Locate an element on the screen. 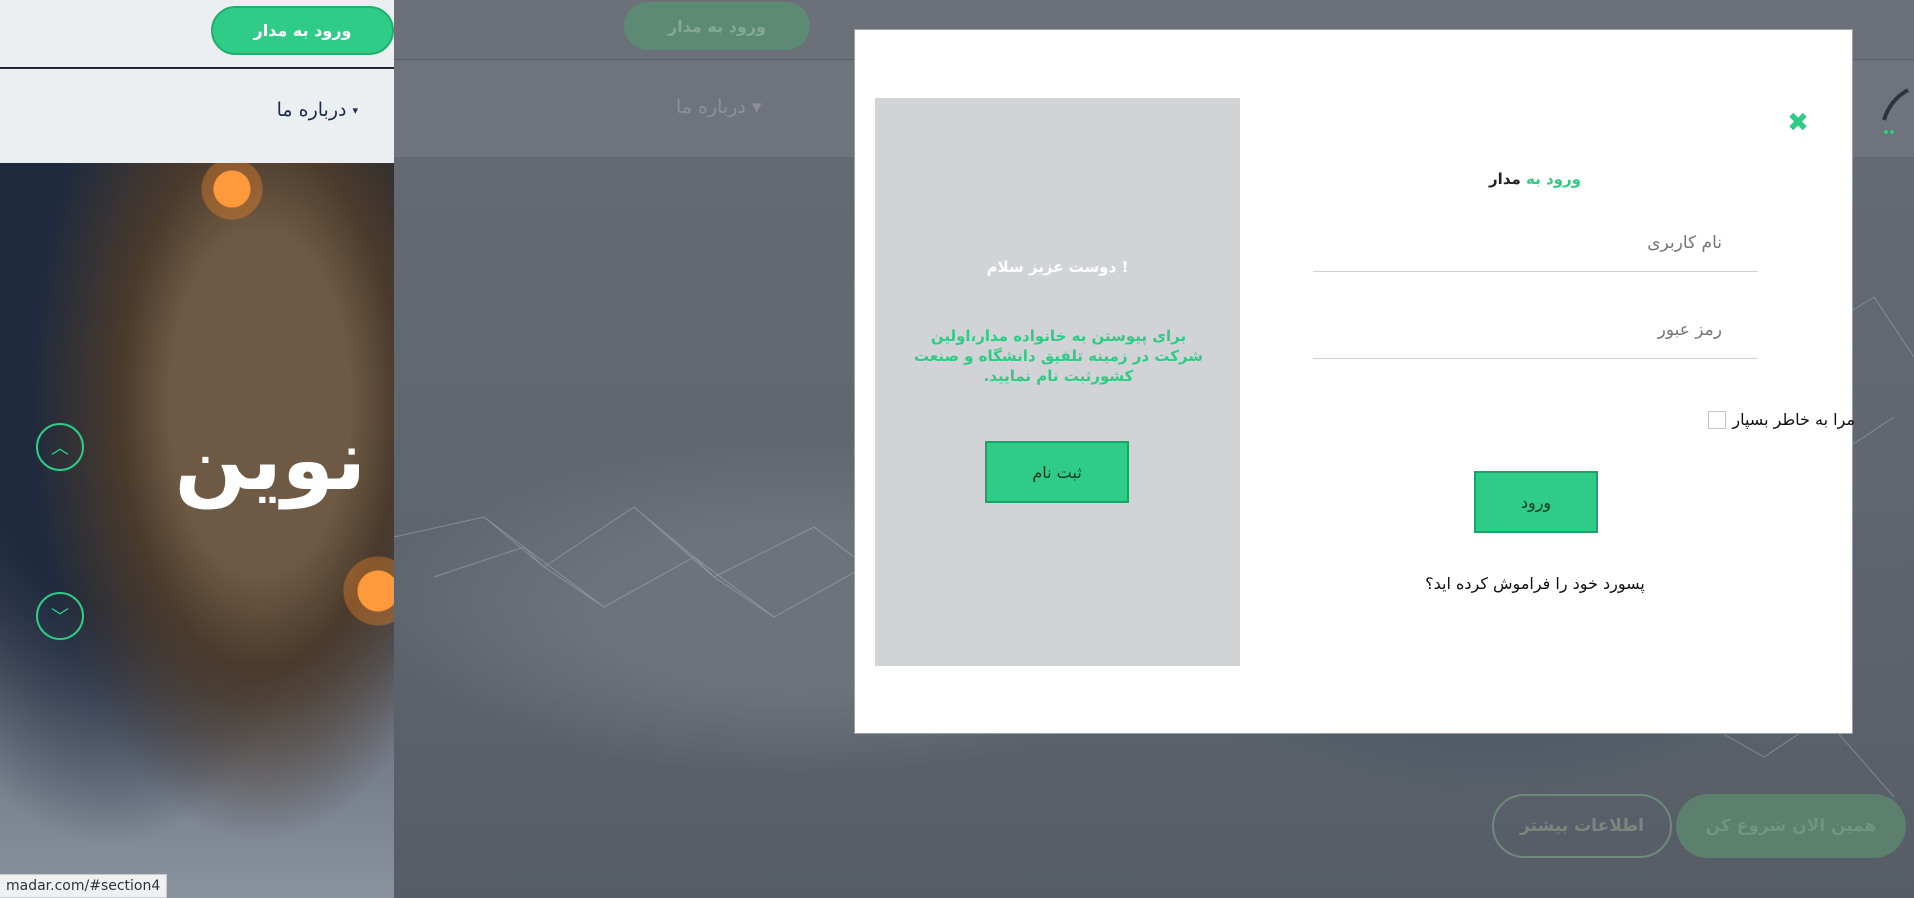  remember-me-label: مرا به خاطر بسپار is located at coordinates (1793, 419).